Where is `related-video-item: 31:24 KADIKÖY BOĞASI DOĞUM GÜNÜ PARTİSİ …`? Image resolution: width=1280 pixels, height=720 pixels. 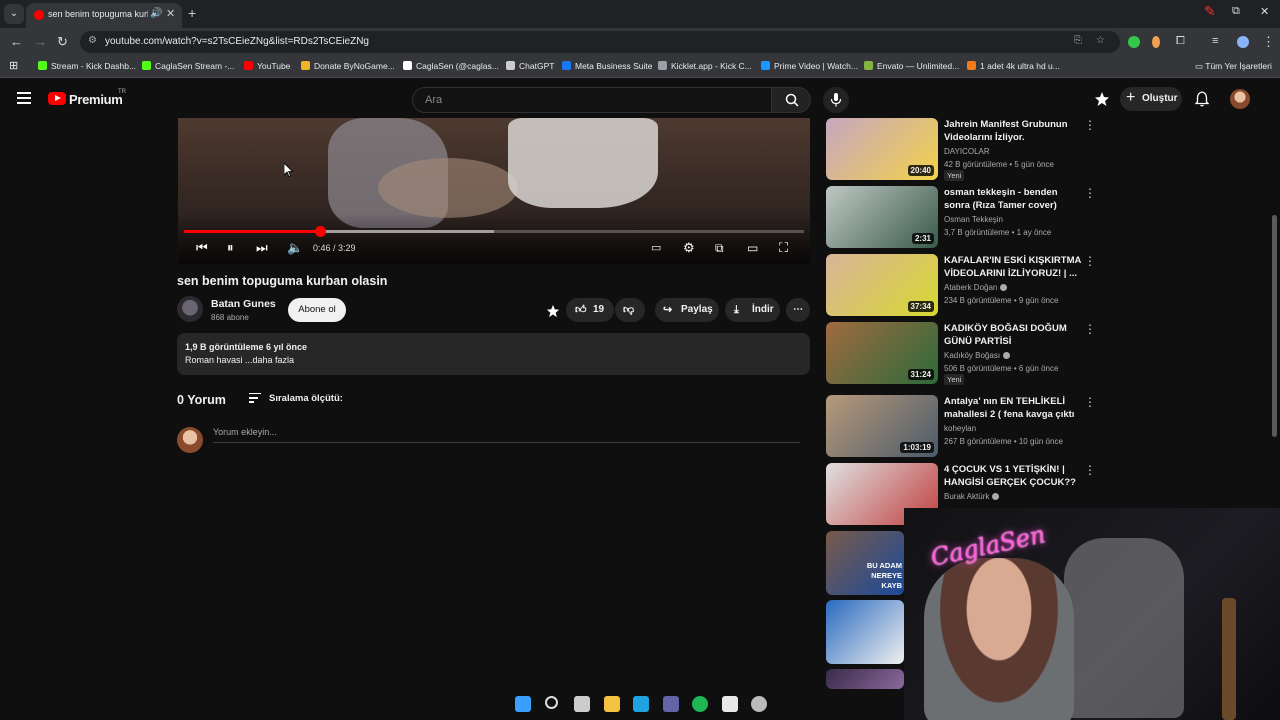
related-video-item: 31:24 KADIKÖY BOĞASI DOĞUM GÜNÜ PARTİSİ … is located at coordinates (961, 353).